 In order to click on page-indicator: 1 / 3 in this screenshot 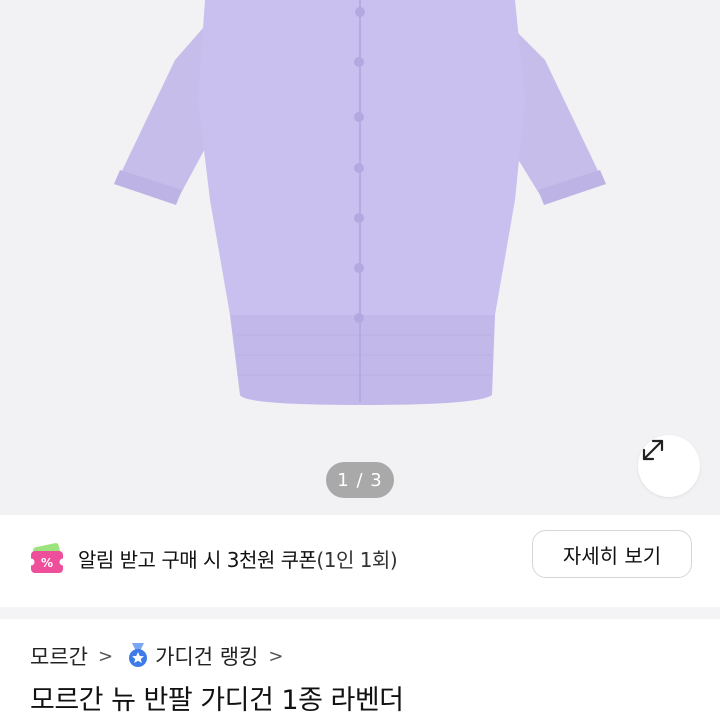, I will do `click(360, 480)`.